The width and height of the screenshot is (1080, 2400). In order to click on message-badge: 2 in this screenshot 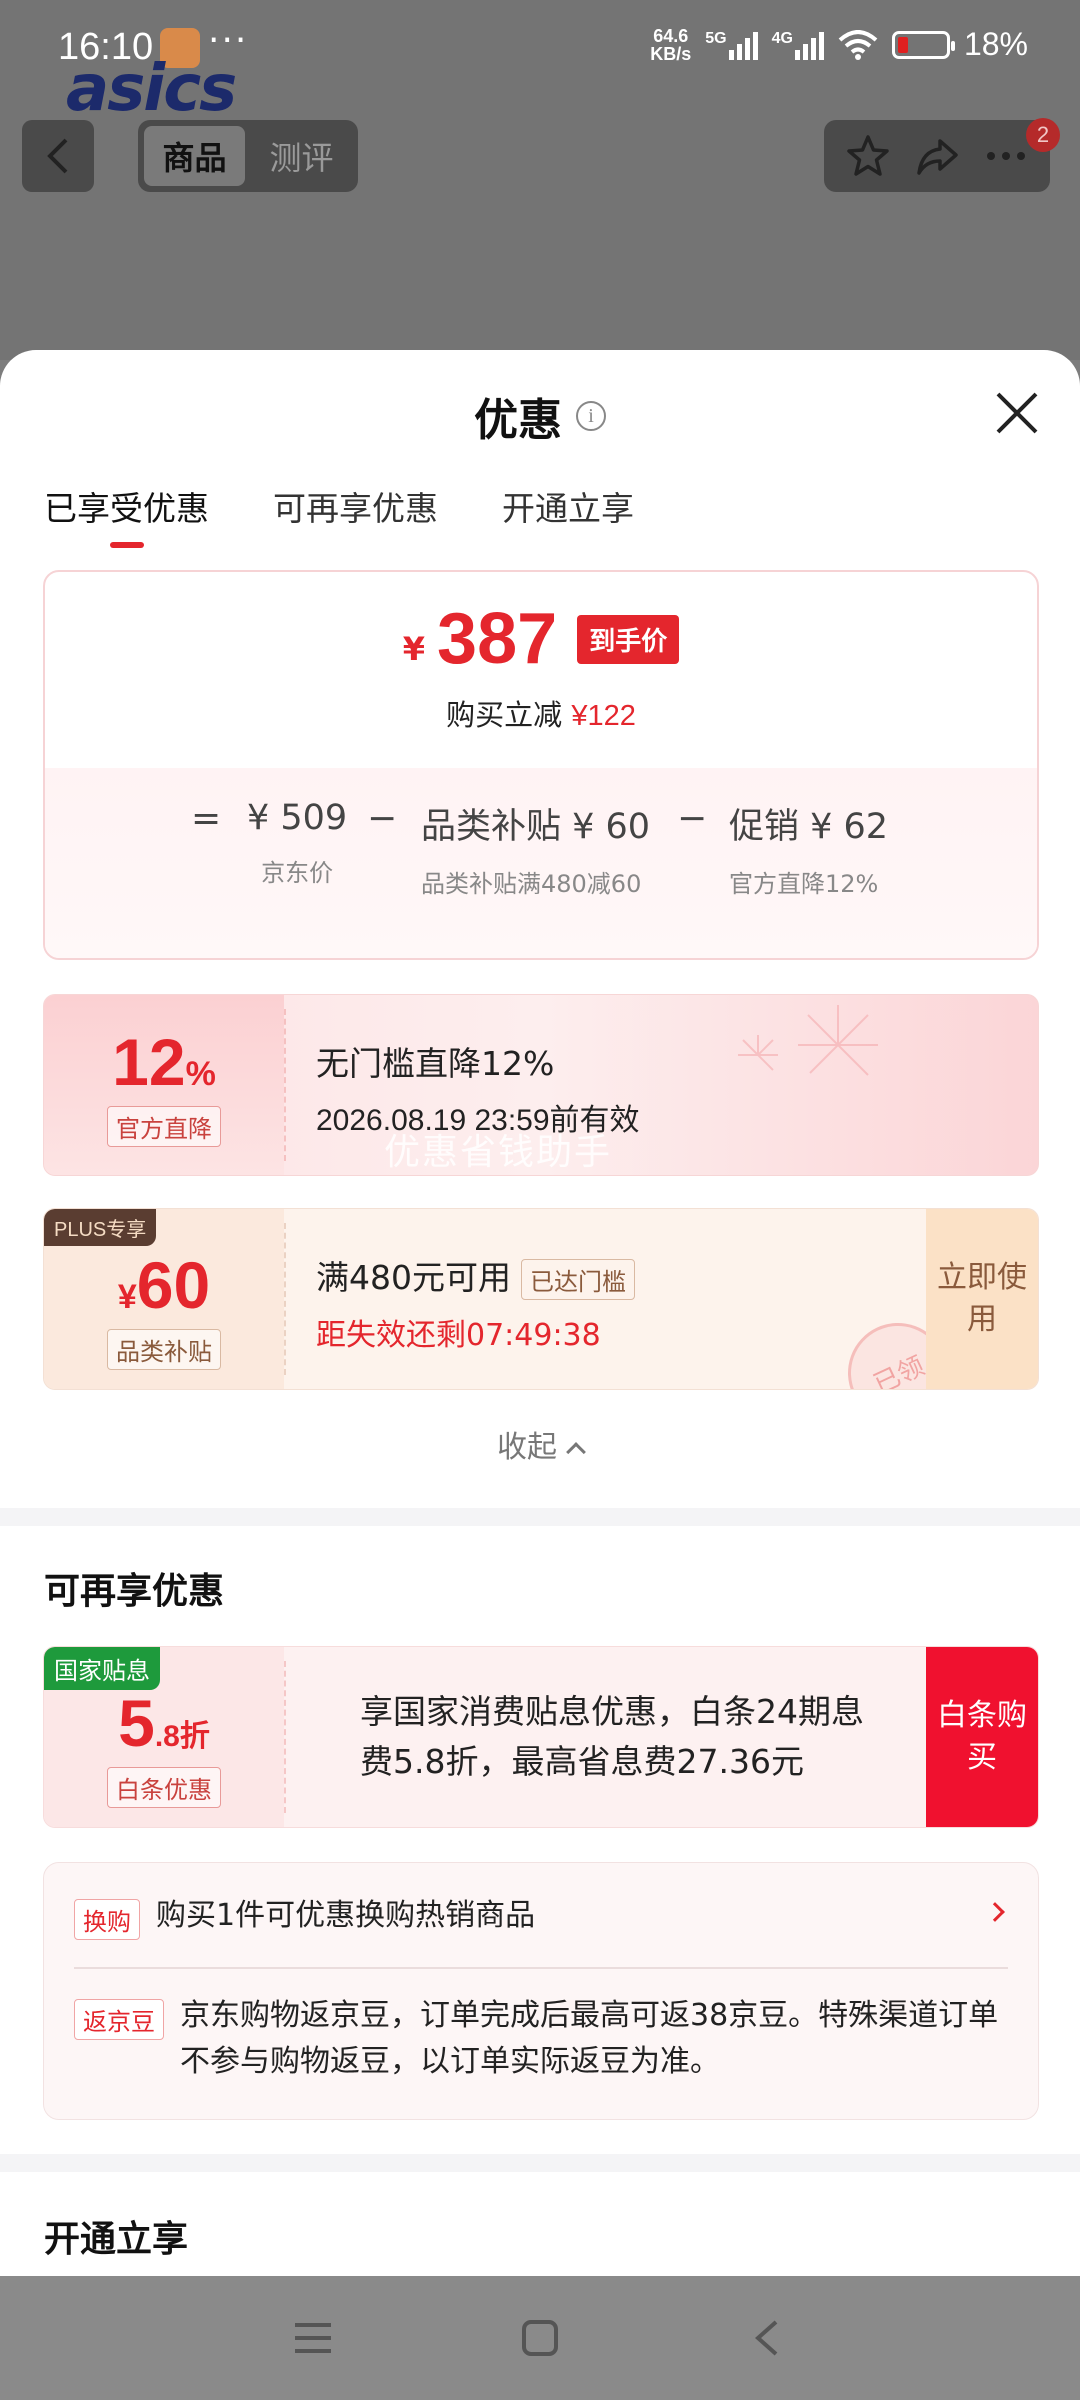, I will do `click(1043, 135)`.